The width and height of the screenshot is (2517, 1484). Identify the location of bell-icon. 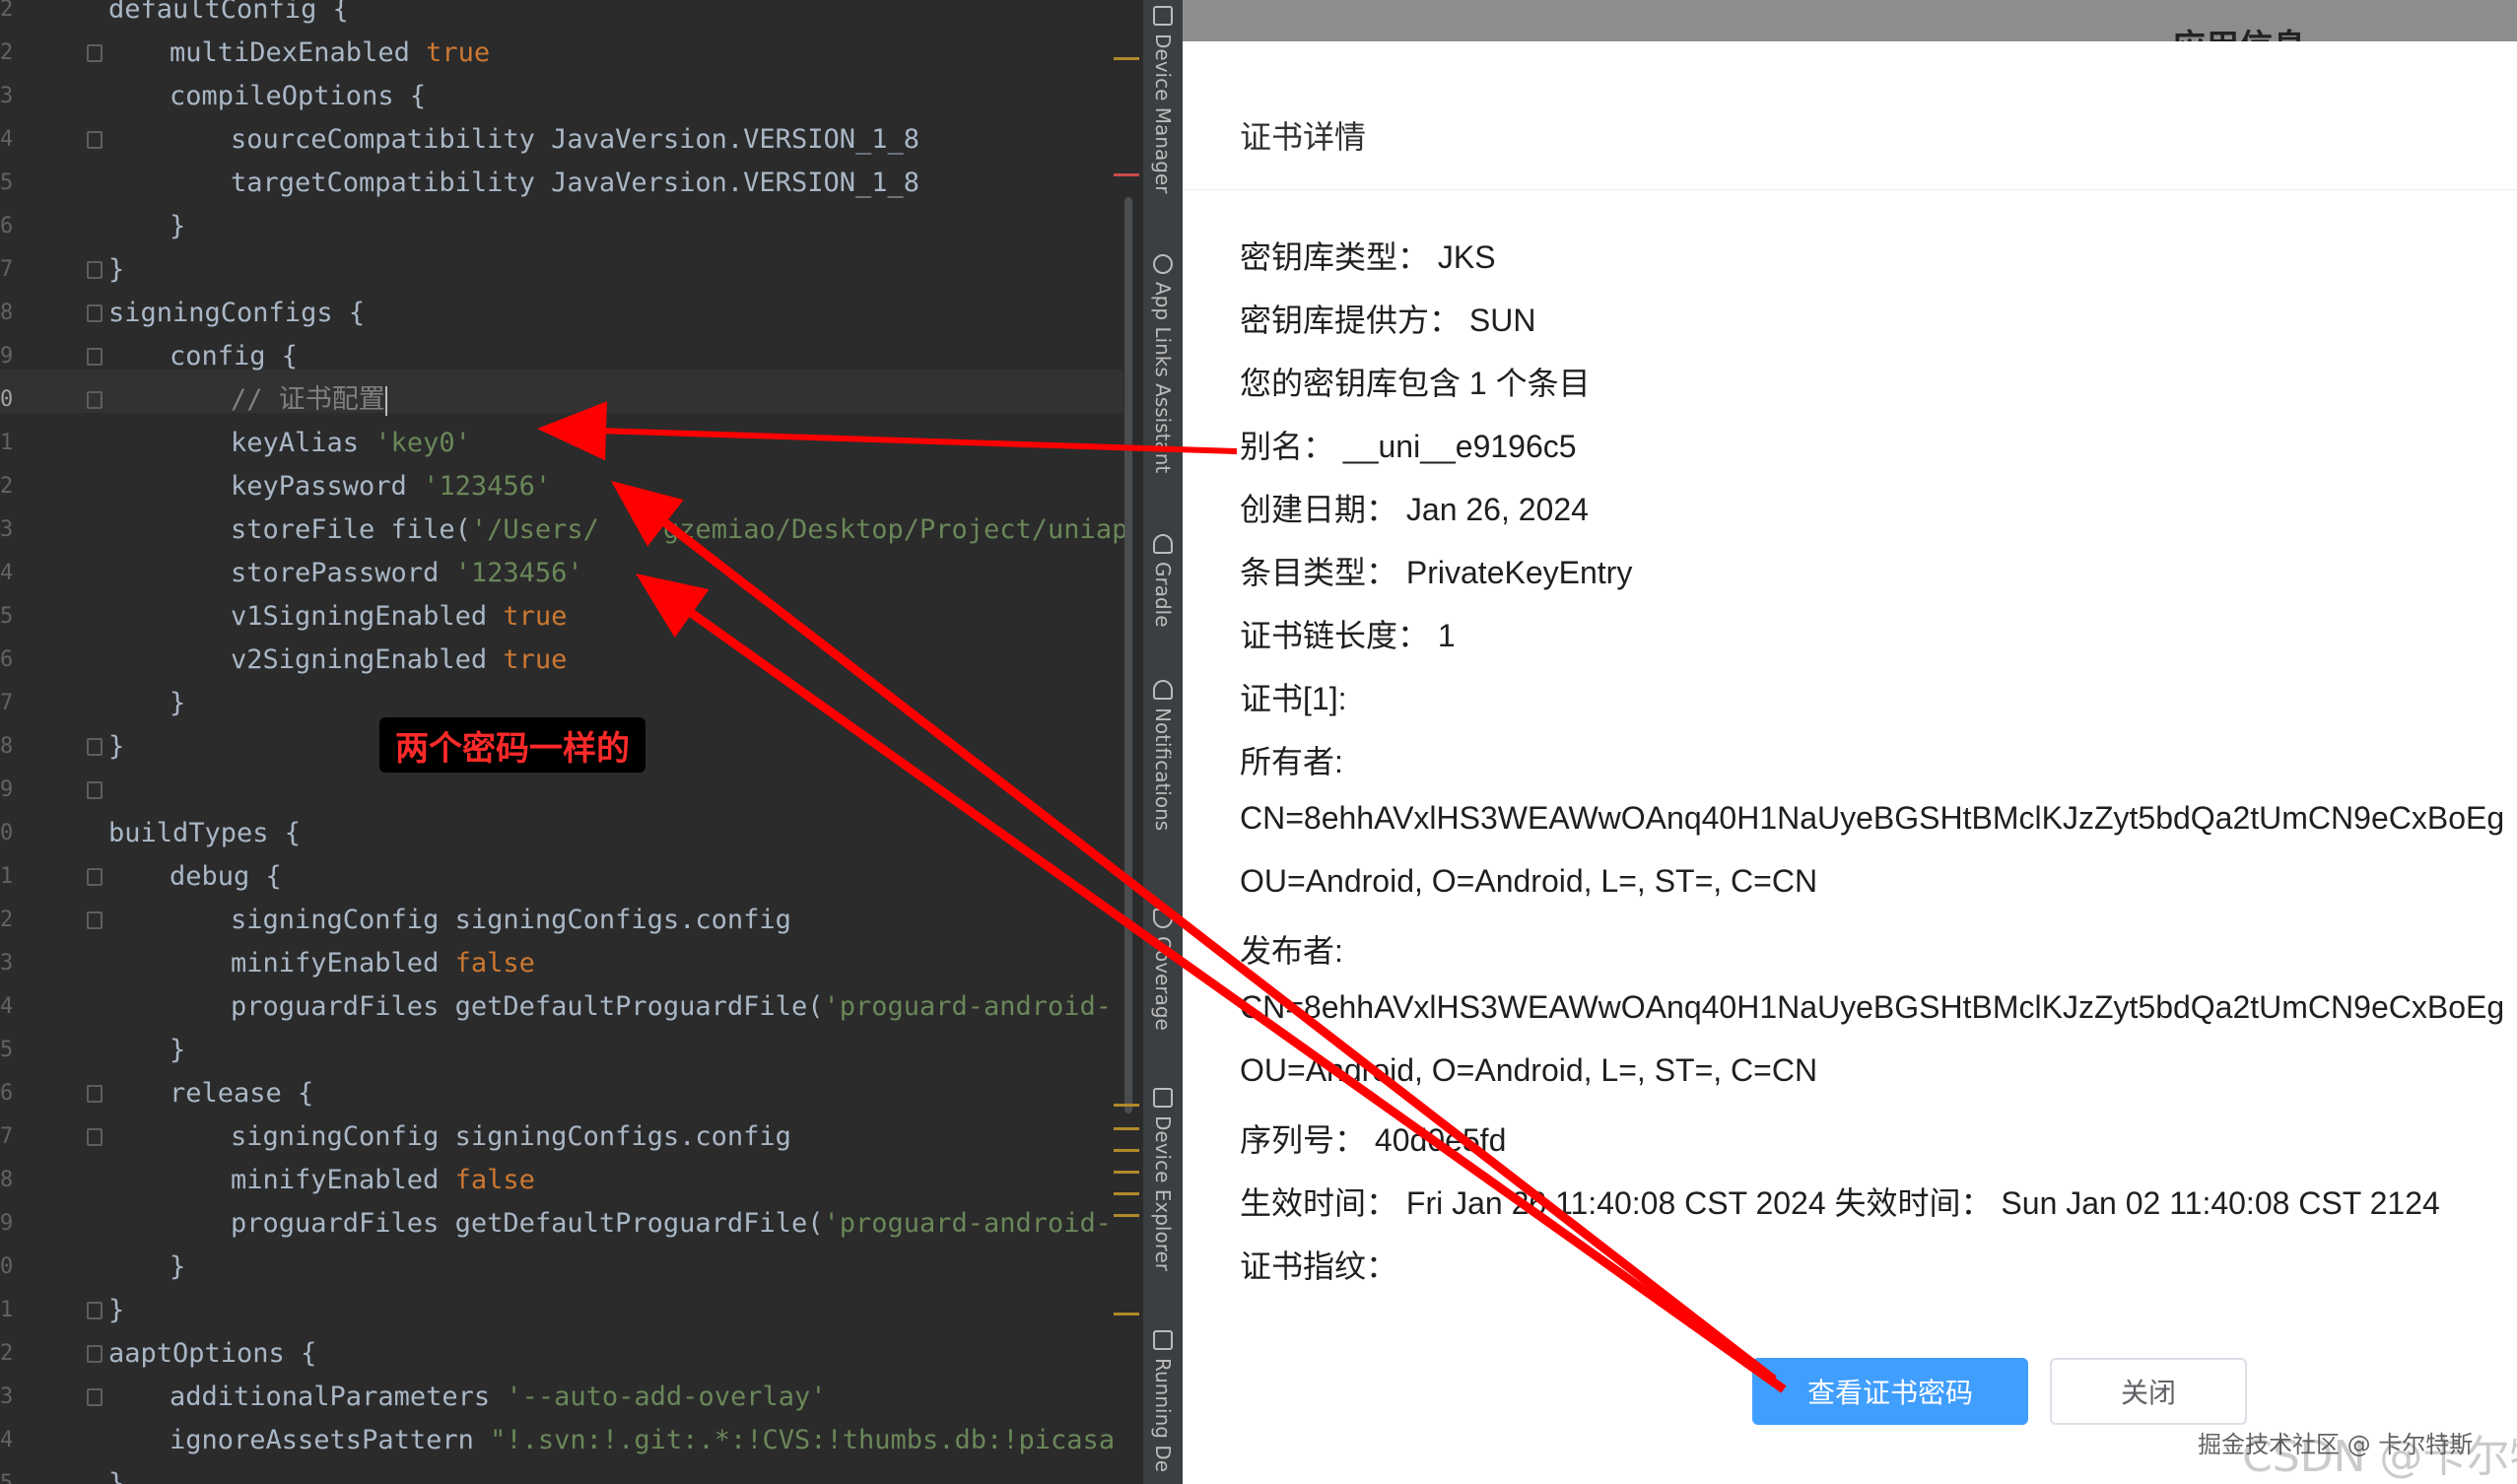
(1163, 690).